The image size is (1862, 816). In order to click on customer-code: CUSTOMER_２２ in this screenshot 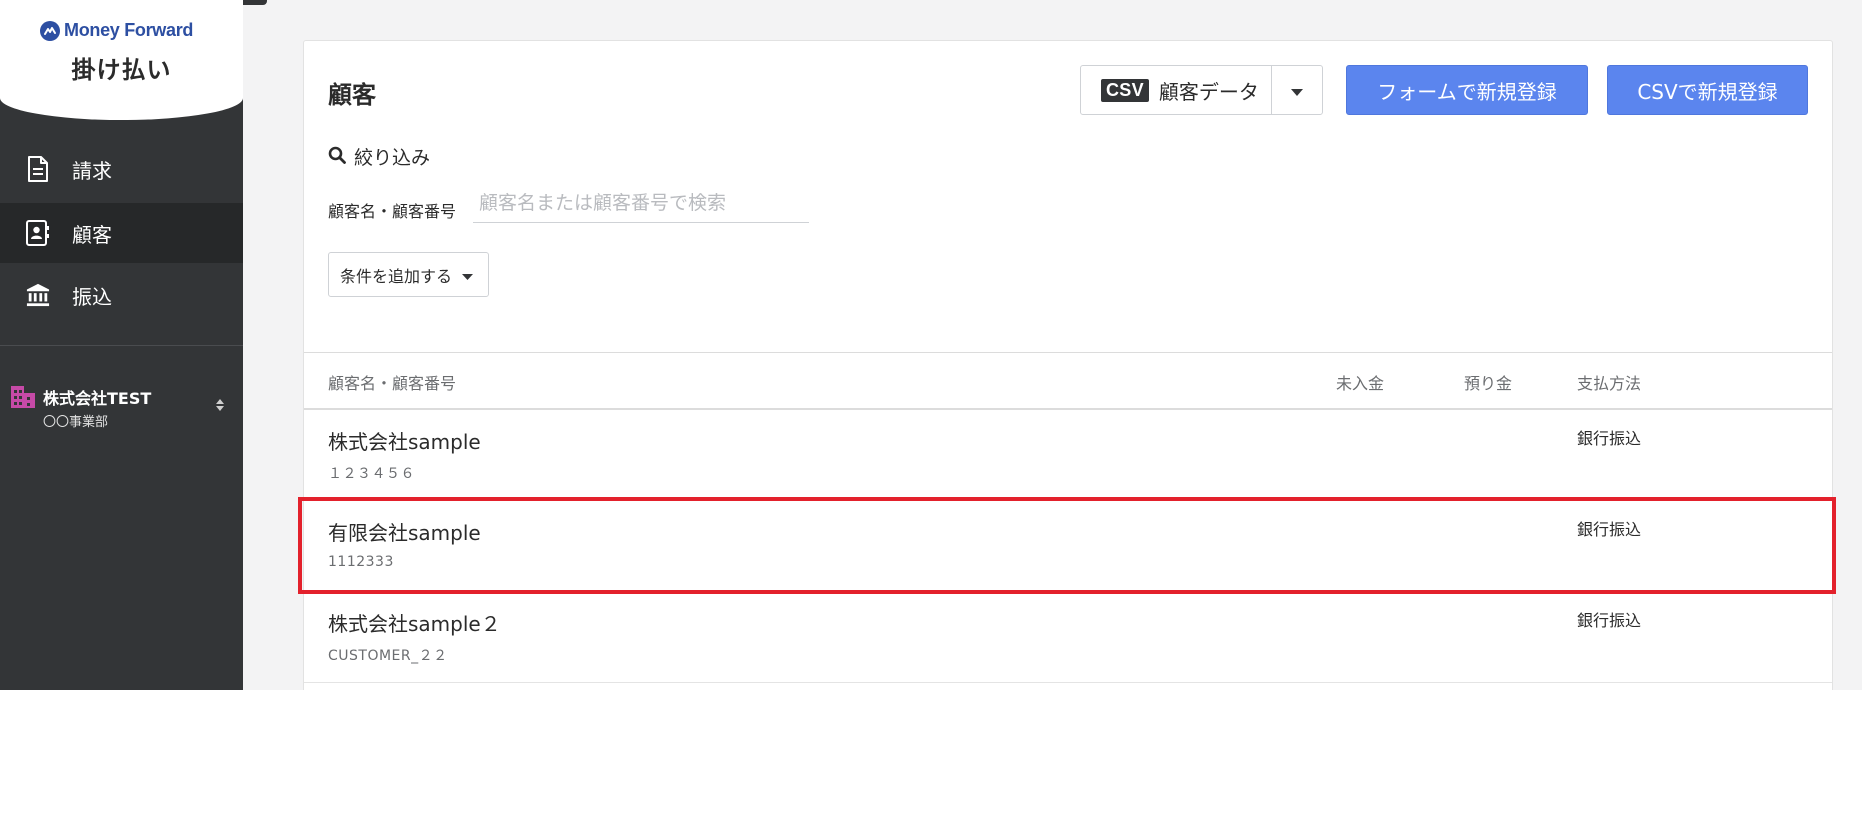, I will do `click(388, 656)`.